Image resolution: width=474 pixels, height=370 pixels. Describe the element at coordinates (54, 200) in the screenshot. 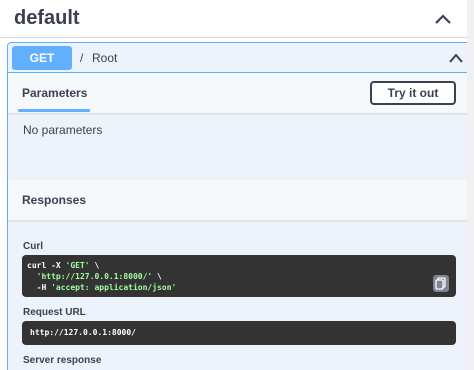

I see `responses-title: Responses` at that location.